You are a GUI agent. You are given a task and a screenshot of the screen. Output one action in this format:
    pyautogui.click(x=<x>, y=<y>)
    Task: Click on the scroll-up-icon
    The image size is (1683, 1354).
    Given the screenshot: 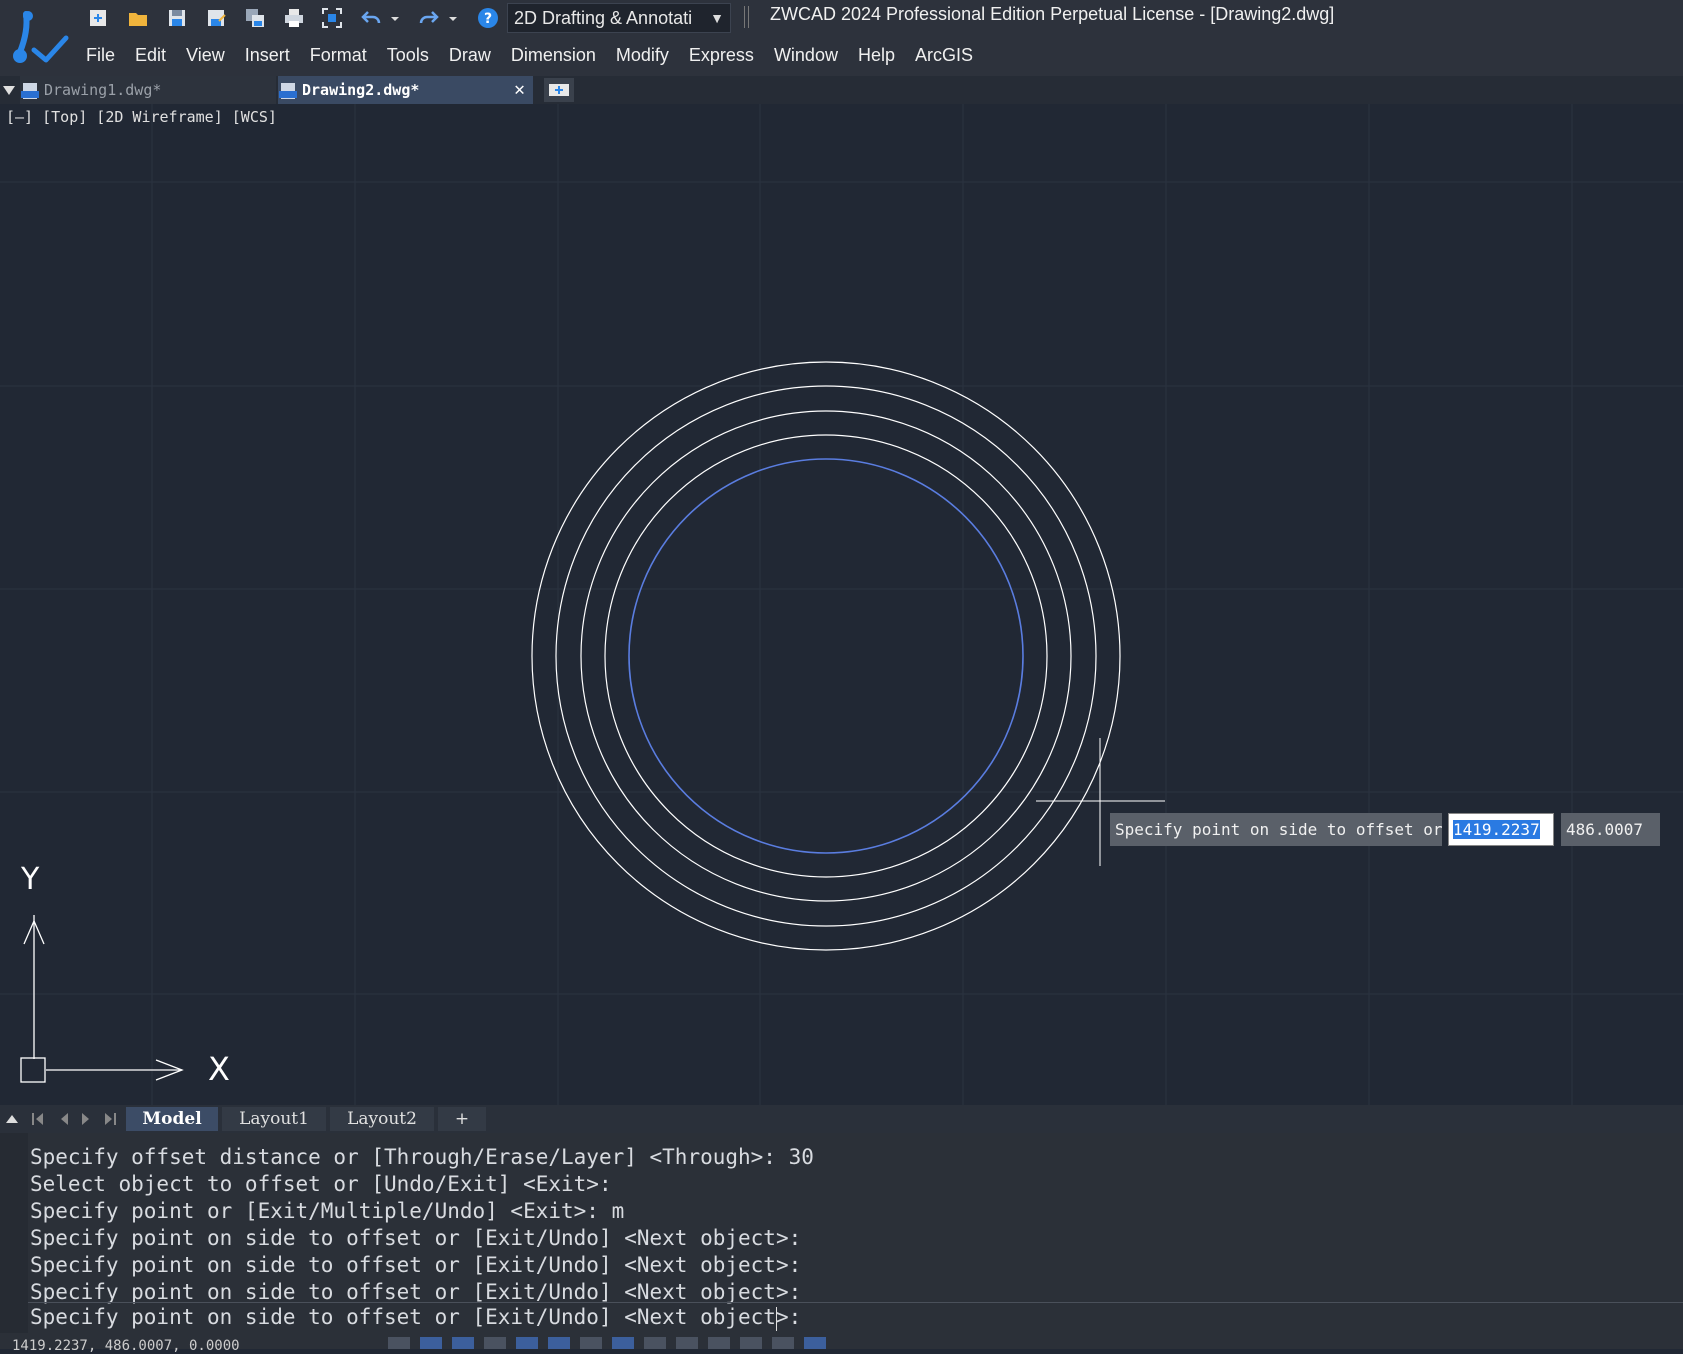 What is the action you would take?
    pyautogui.click(x=12, y=1120)
    